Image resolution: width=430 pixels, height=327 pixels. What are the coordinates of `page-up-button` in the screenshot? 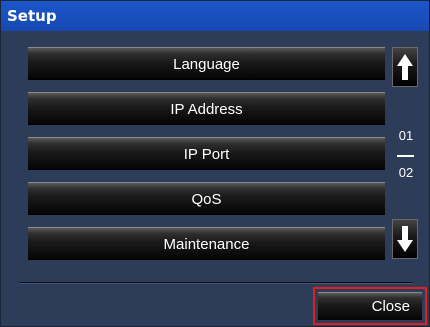 It's located at (405, 67).